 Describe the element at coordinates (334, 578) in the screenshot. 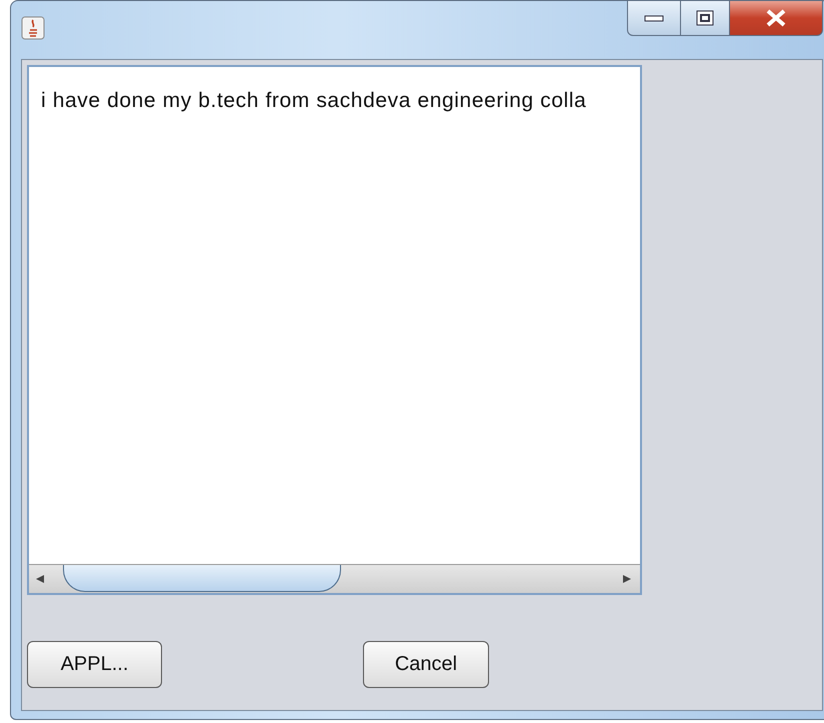

I see `horizontal-scrollbar` at that location.